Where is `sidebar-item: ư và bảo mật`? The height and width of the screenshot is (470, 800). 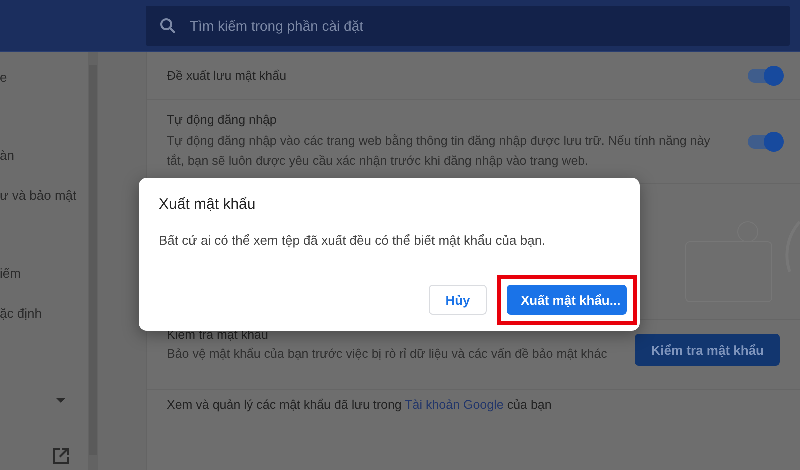 sidebar-item: ư và bảo mật is located at coordinates (44, 196).